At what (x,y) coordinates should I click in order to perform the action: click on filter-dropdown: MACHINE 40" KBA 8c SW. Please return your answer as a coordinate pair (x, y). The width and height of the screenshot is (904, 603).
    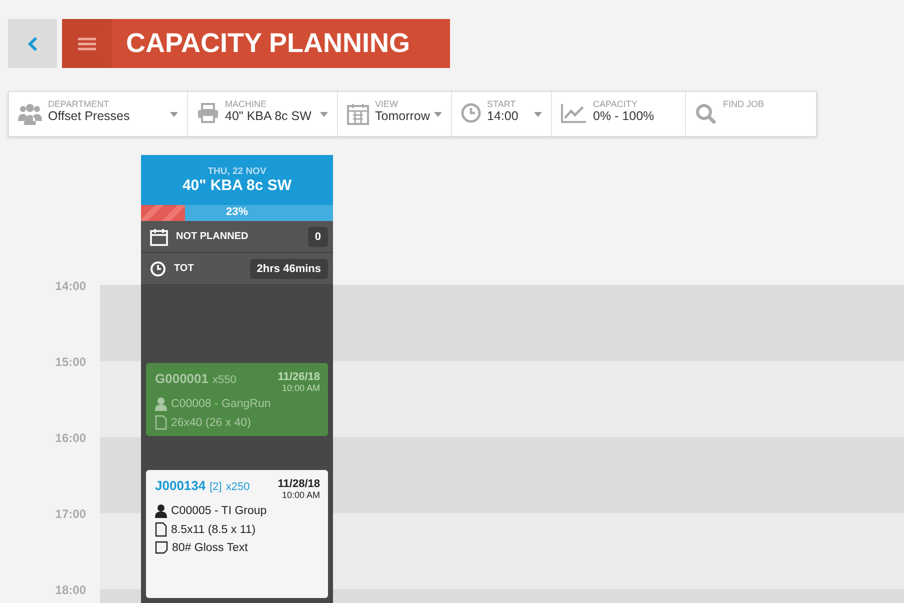
    Looking at the image, I should click on (263, 114).